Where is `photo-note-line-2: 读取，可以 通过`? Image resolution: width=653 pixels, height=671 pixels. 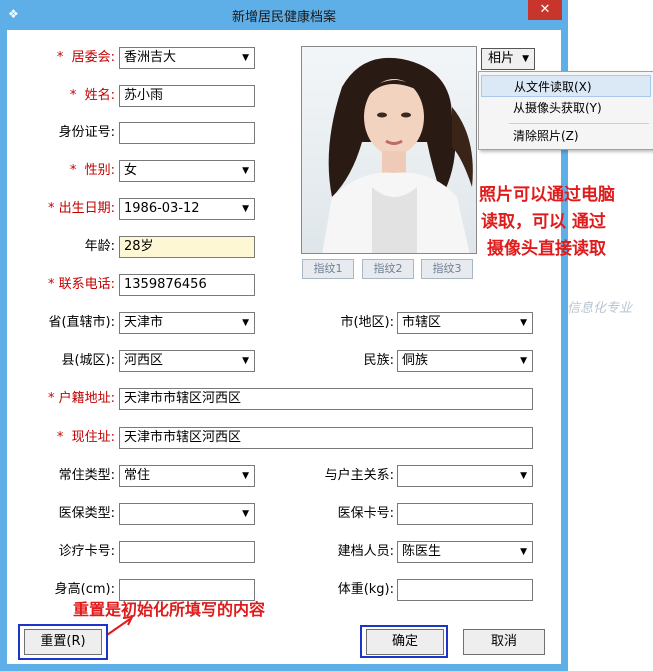 photo-note-line-2: 读取，可以 通过 is located at coordinates (543, 222).